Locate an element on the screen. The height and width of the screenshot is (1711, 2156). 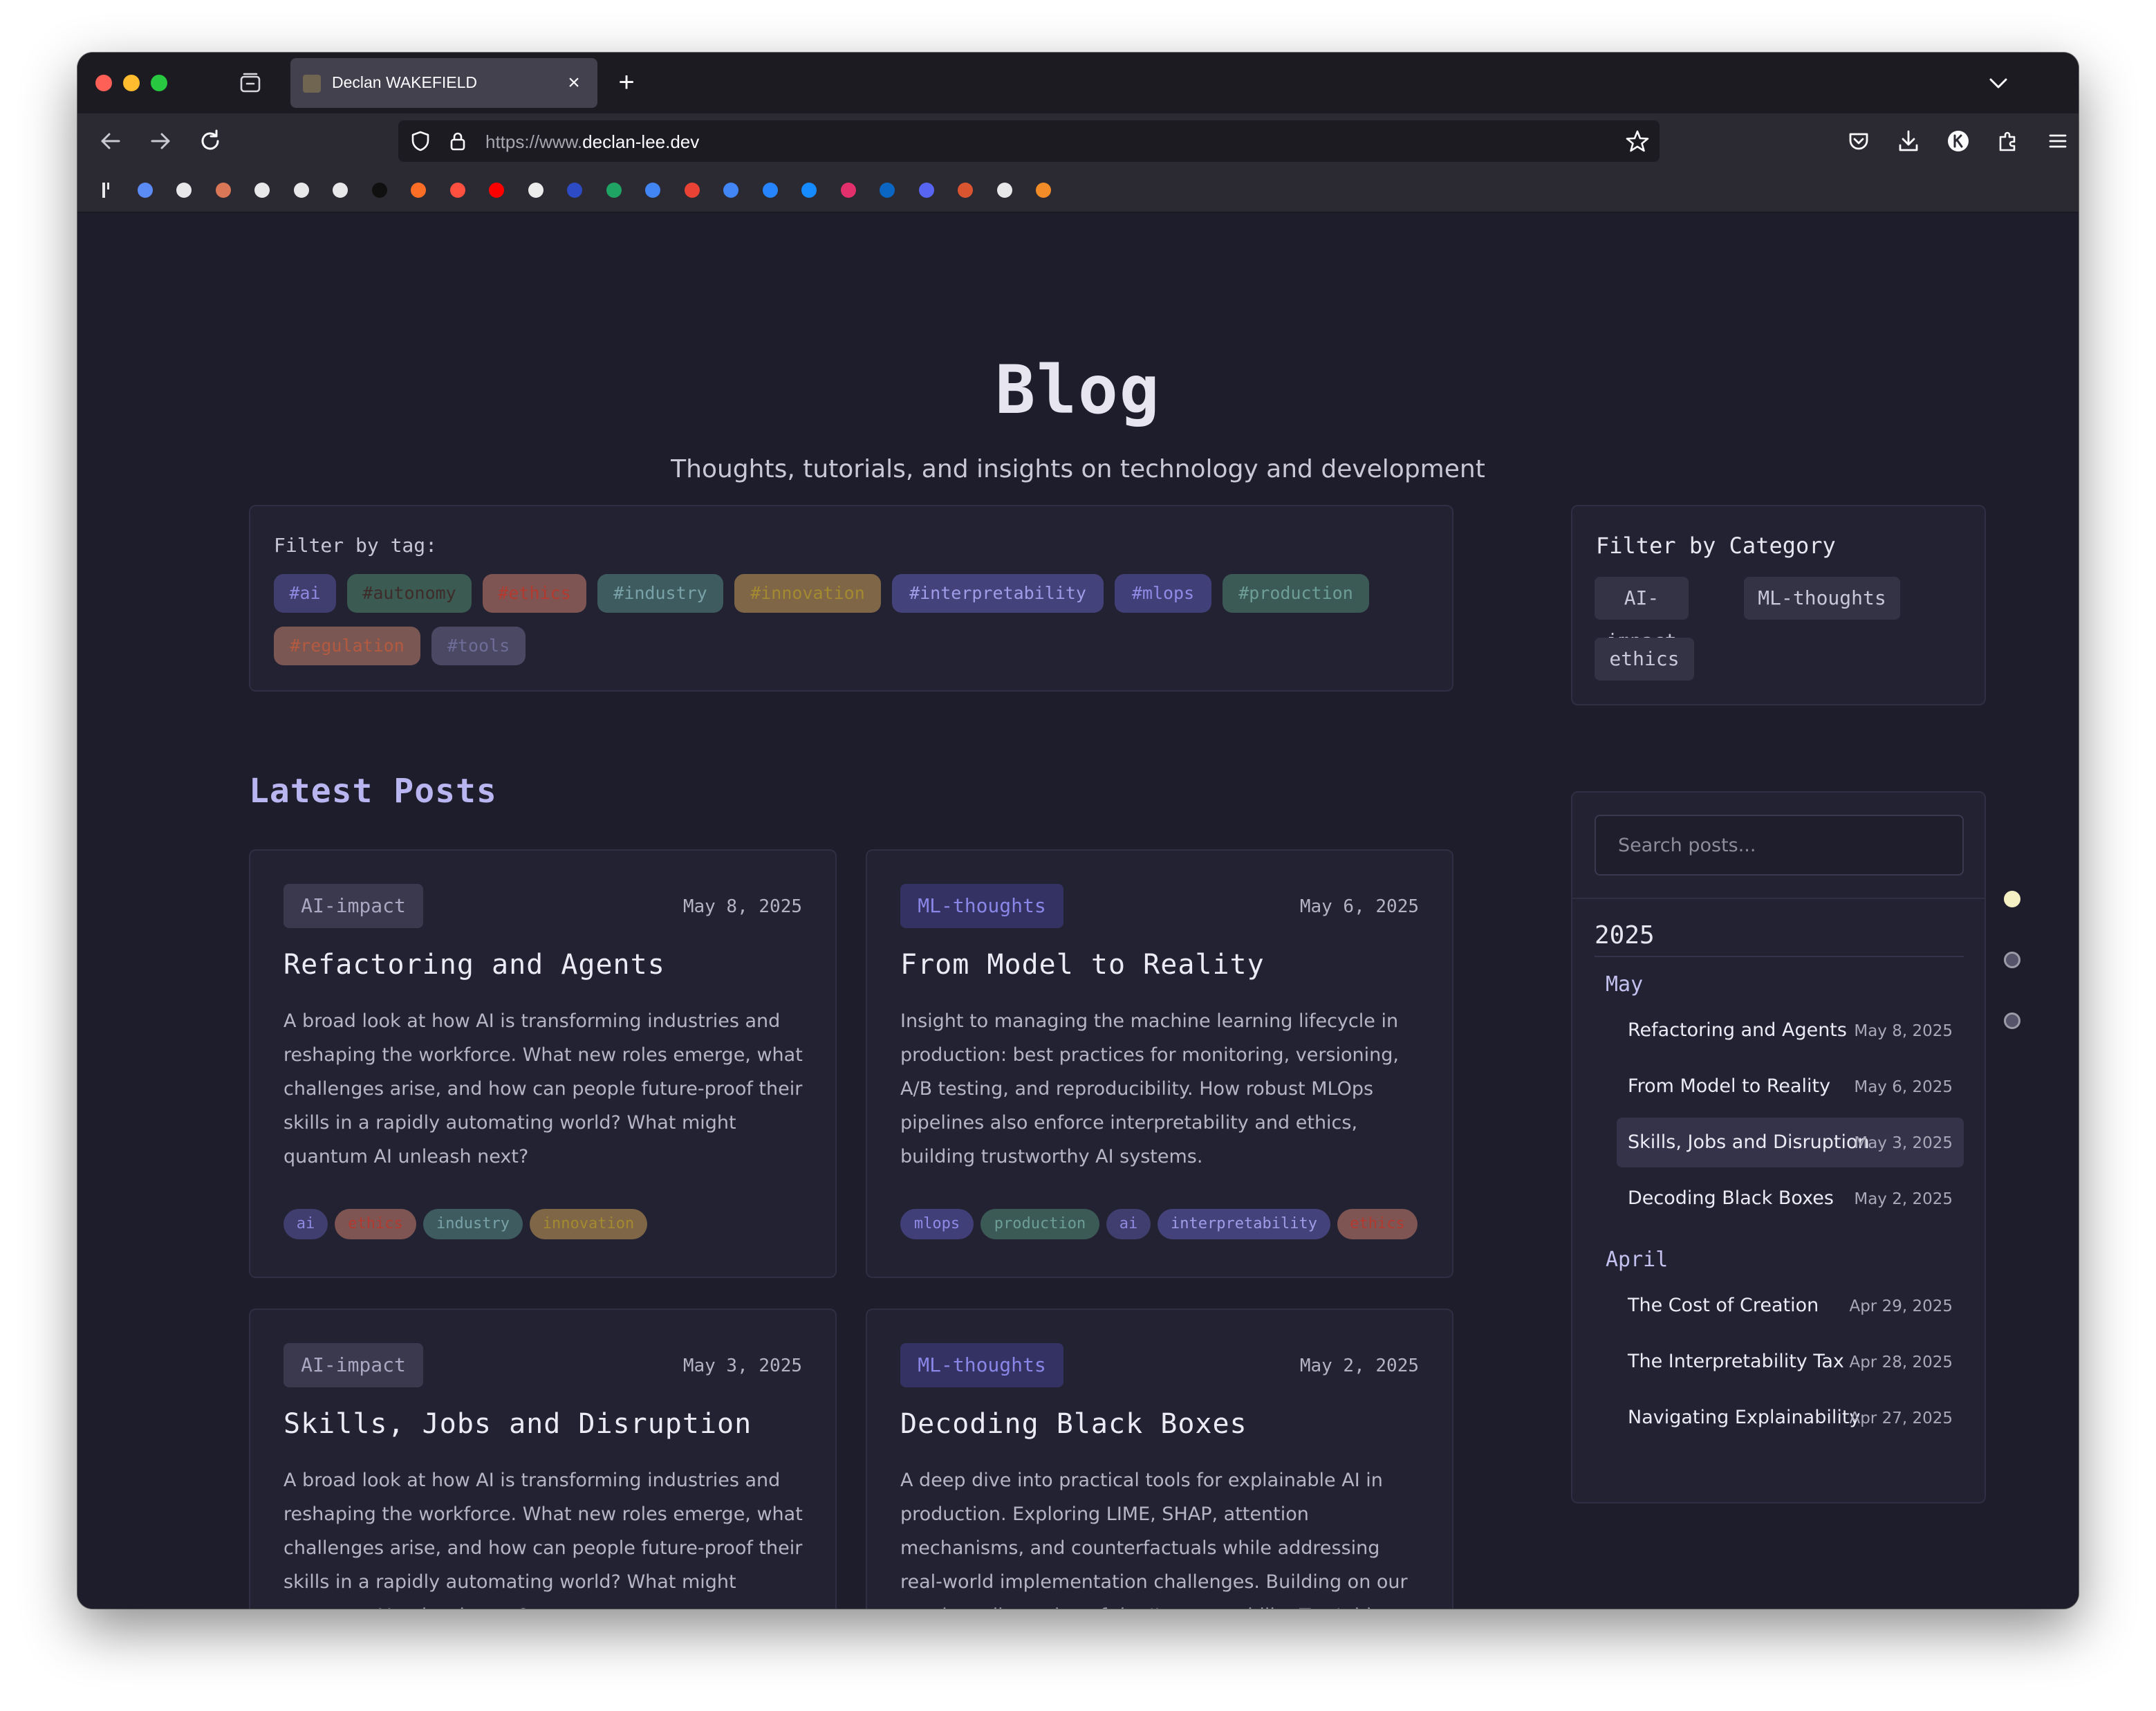
account-avatar-icon is located at coordinates (1958, 141).